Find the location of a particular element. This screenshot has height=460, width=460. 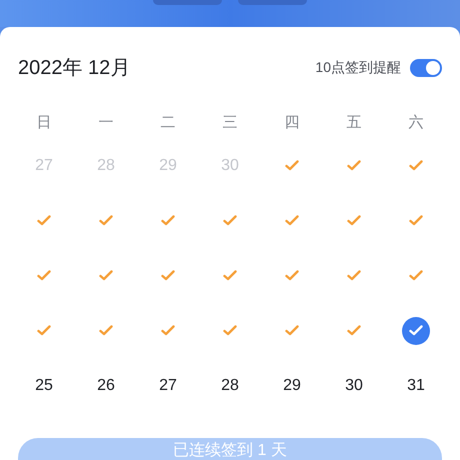

weekday-label: 五 is located at coordinates (354, 122).